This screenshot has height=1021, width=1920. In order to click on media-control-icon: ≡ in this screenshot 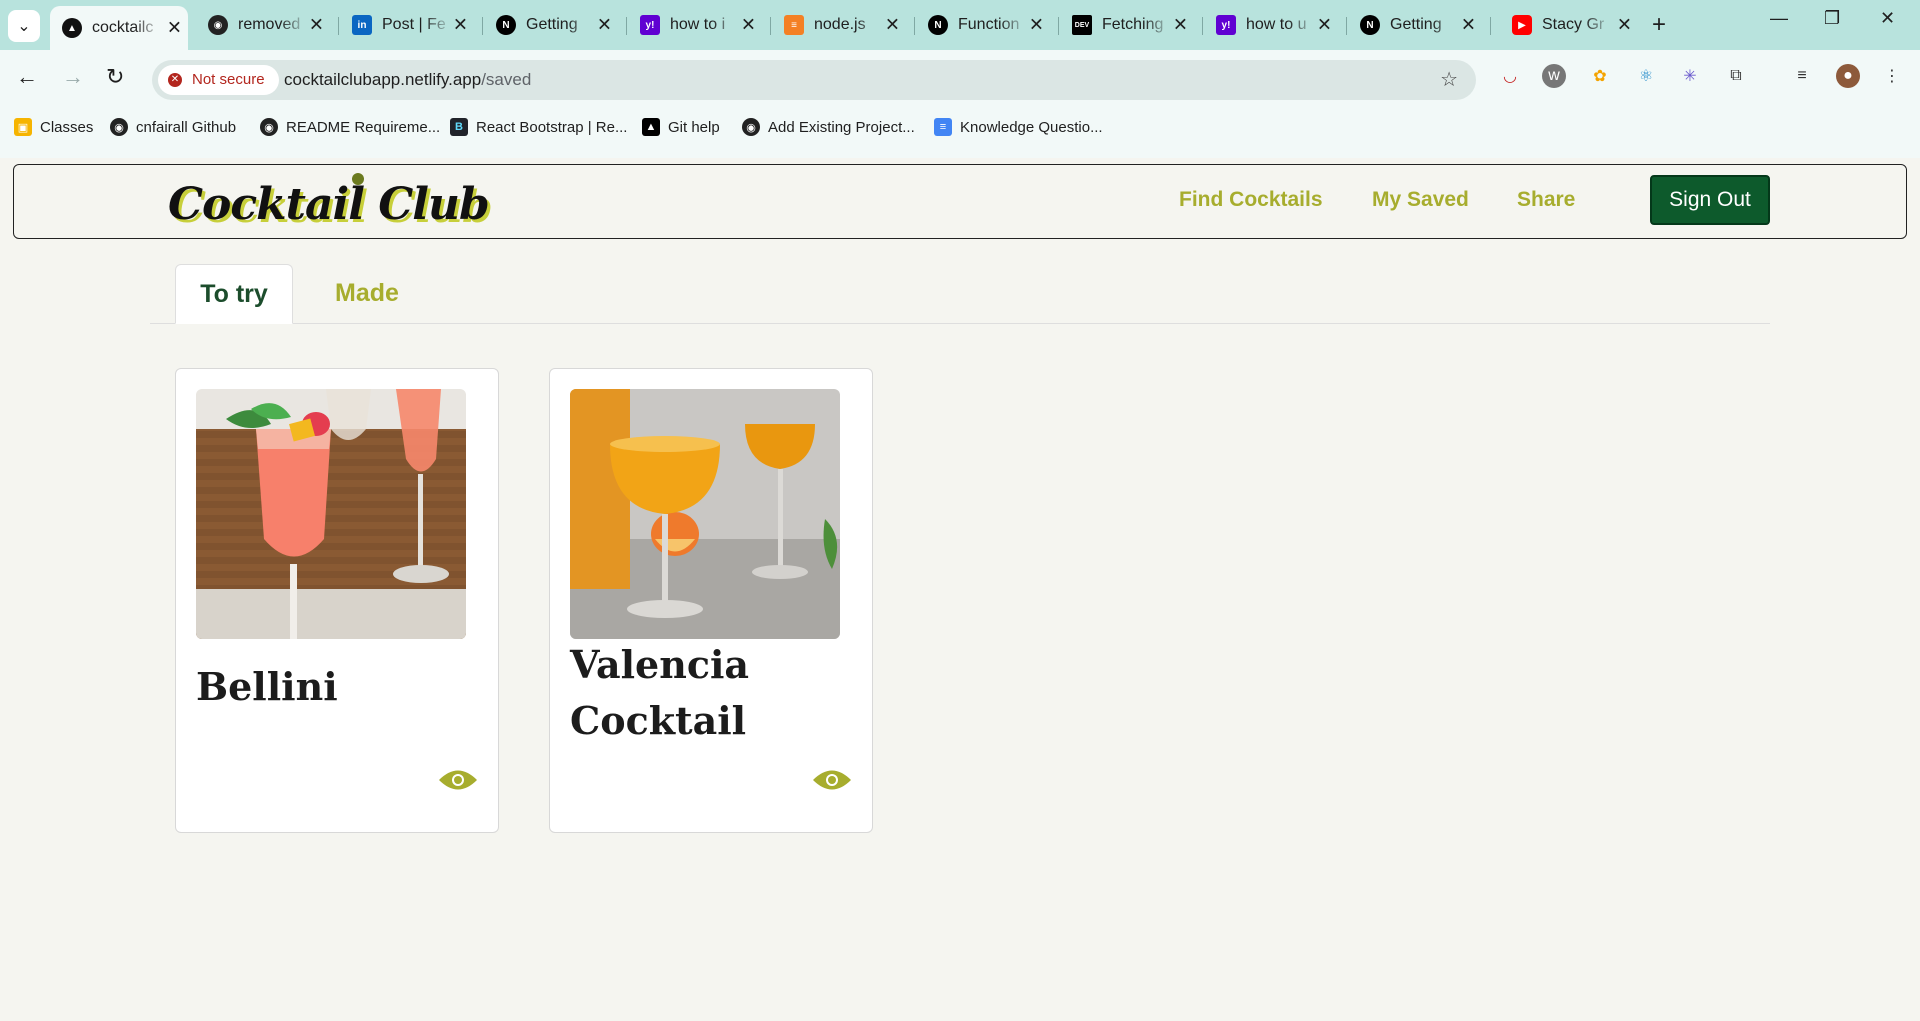, I will do `click(1802, 76)`.